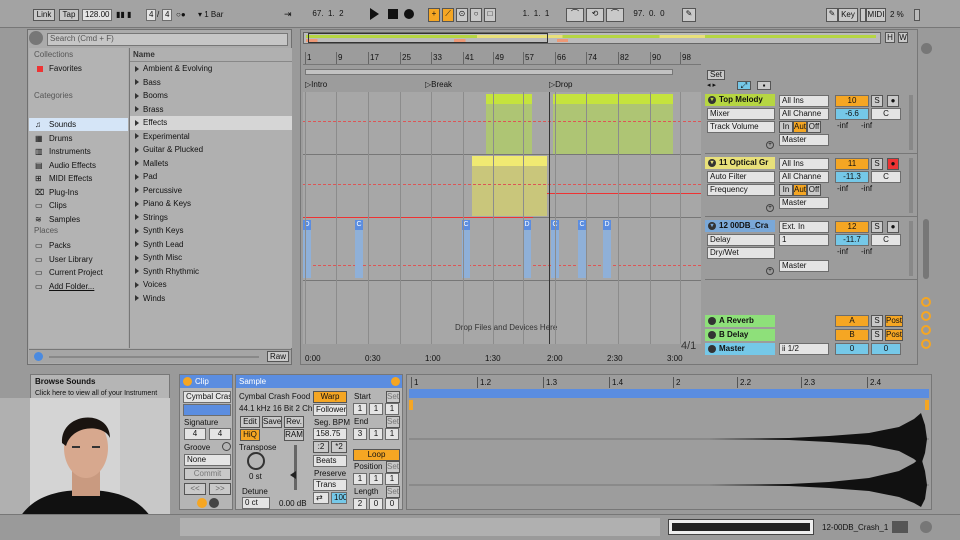 The height and width of the screenshot is (540, 960). What do you see at coordinates (211, 191) in the screenshot?
I see `browser-item: Percussive` at bounding box center [211, 191].